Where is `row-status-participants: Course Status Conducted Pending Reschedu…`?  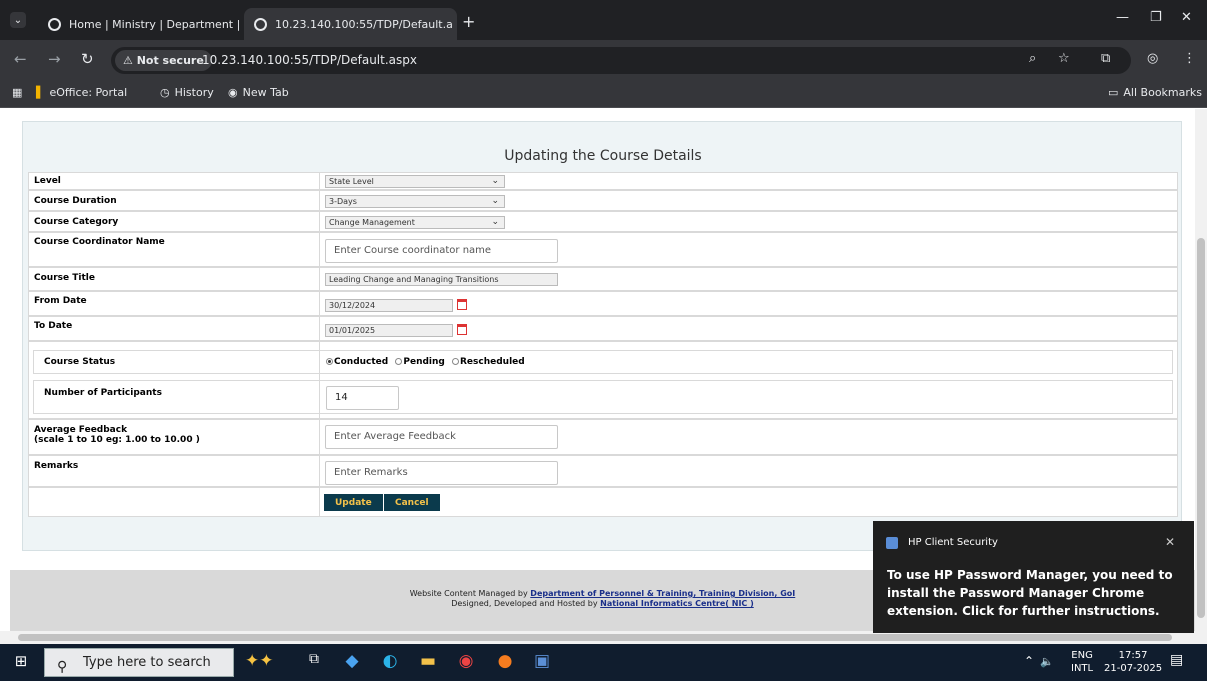
row-status-participants: Course Status Conducted Pending Reschedu… is located at coordinates (603, 380).